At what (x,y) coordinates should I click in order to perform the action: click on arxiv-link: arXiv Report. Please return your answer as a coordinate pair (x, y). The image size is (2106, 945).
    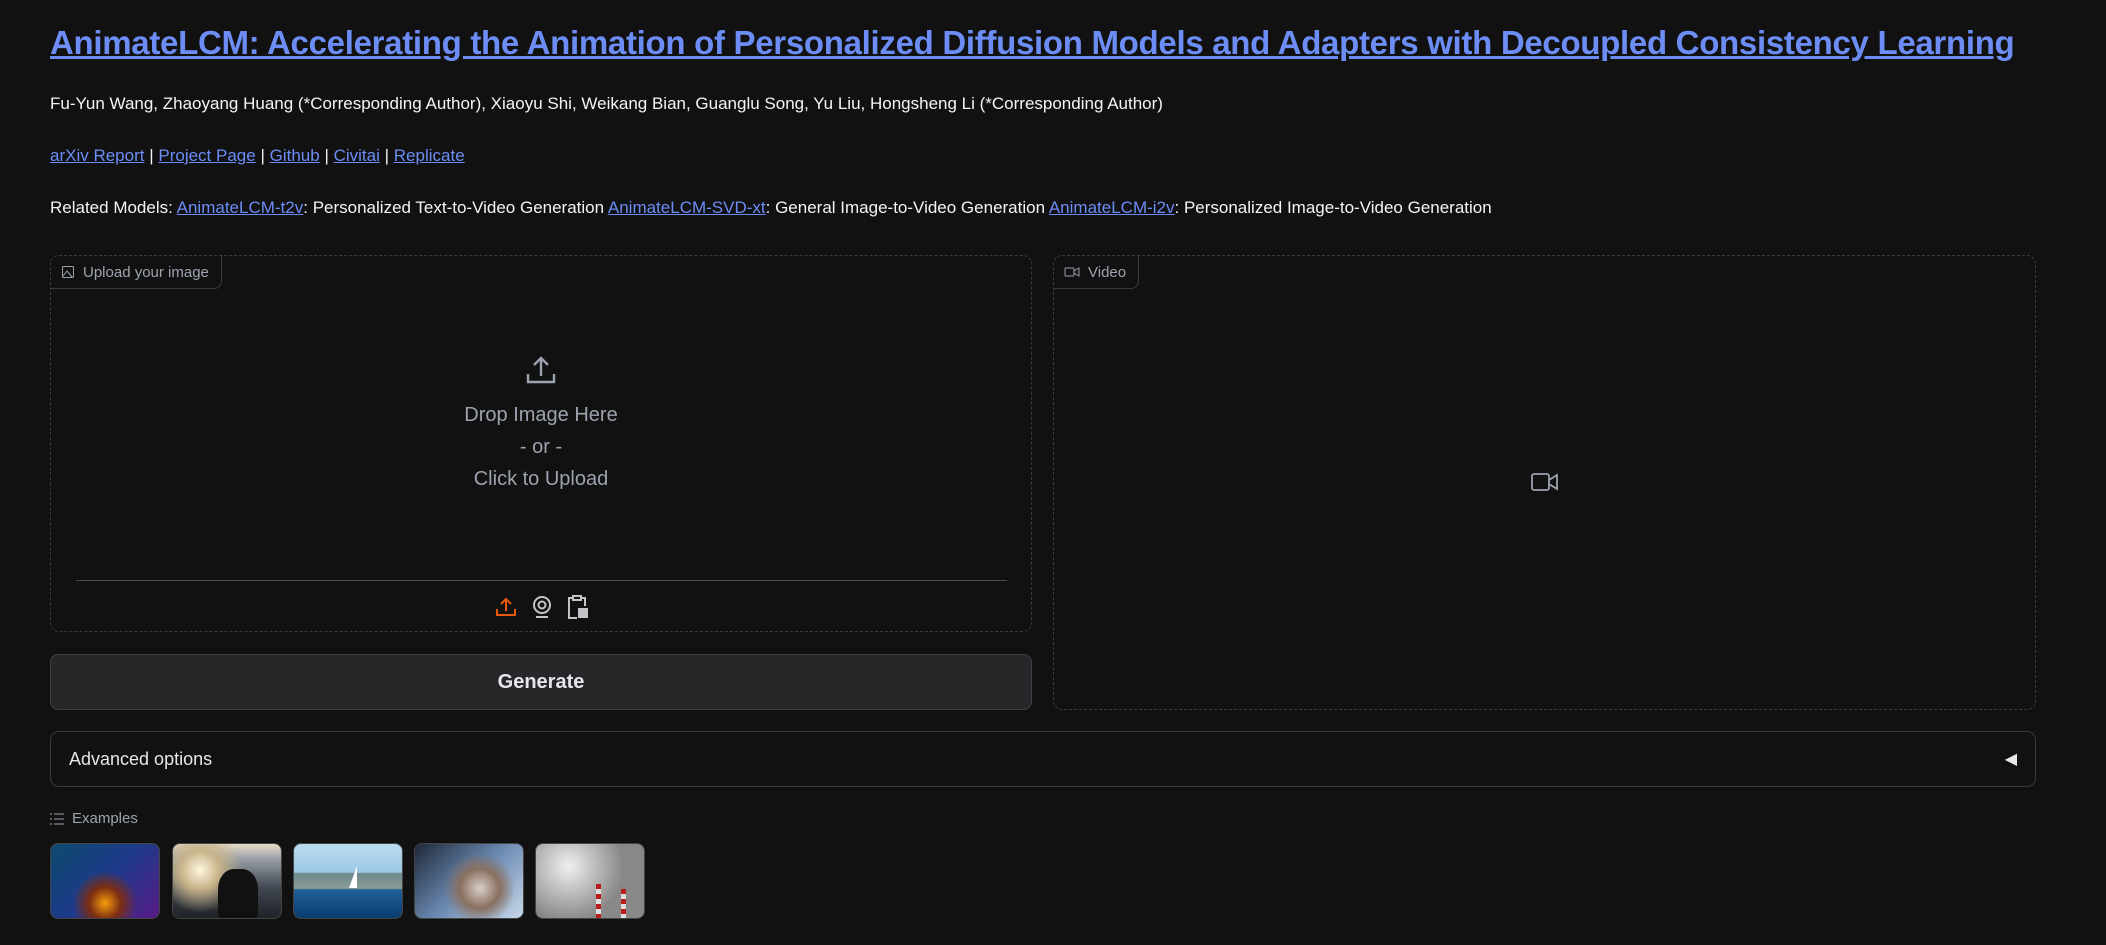
    Looking at the image, I should click on (97, 155).